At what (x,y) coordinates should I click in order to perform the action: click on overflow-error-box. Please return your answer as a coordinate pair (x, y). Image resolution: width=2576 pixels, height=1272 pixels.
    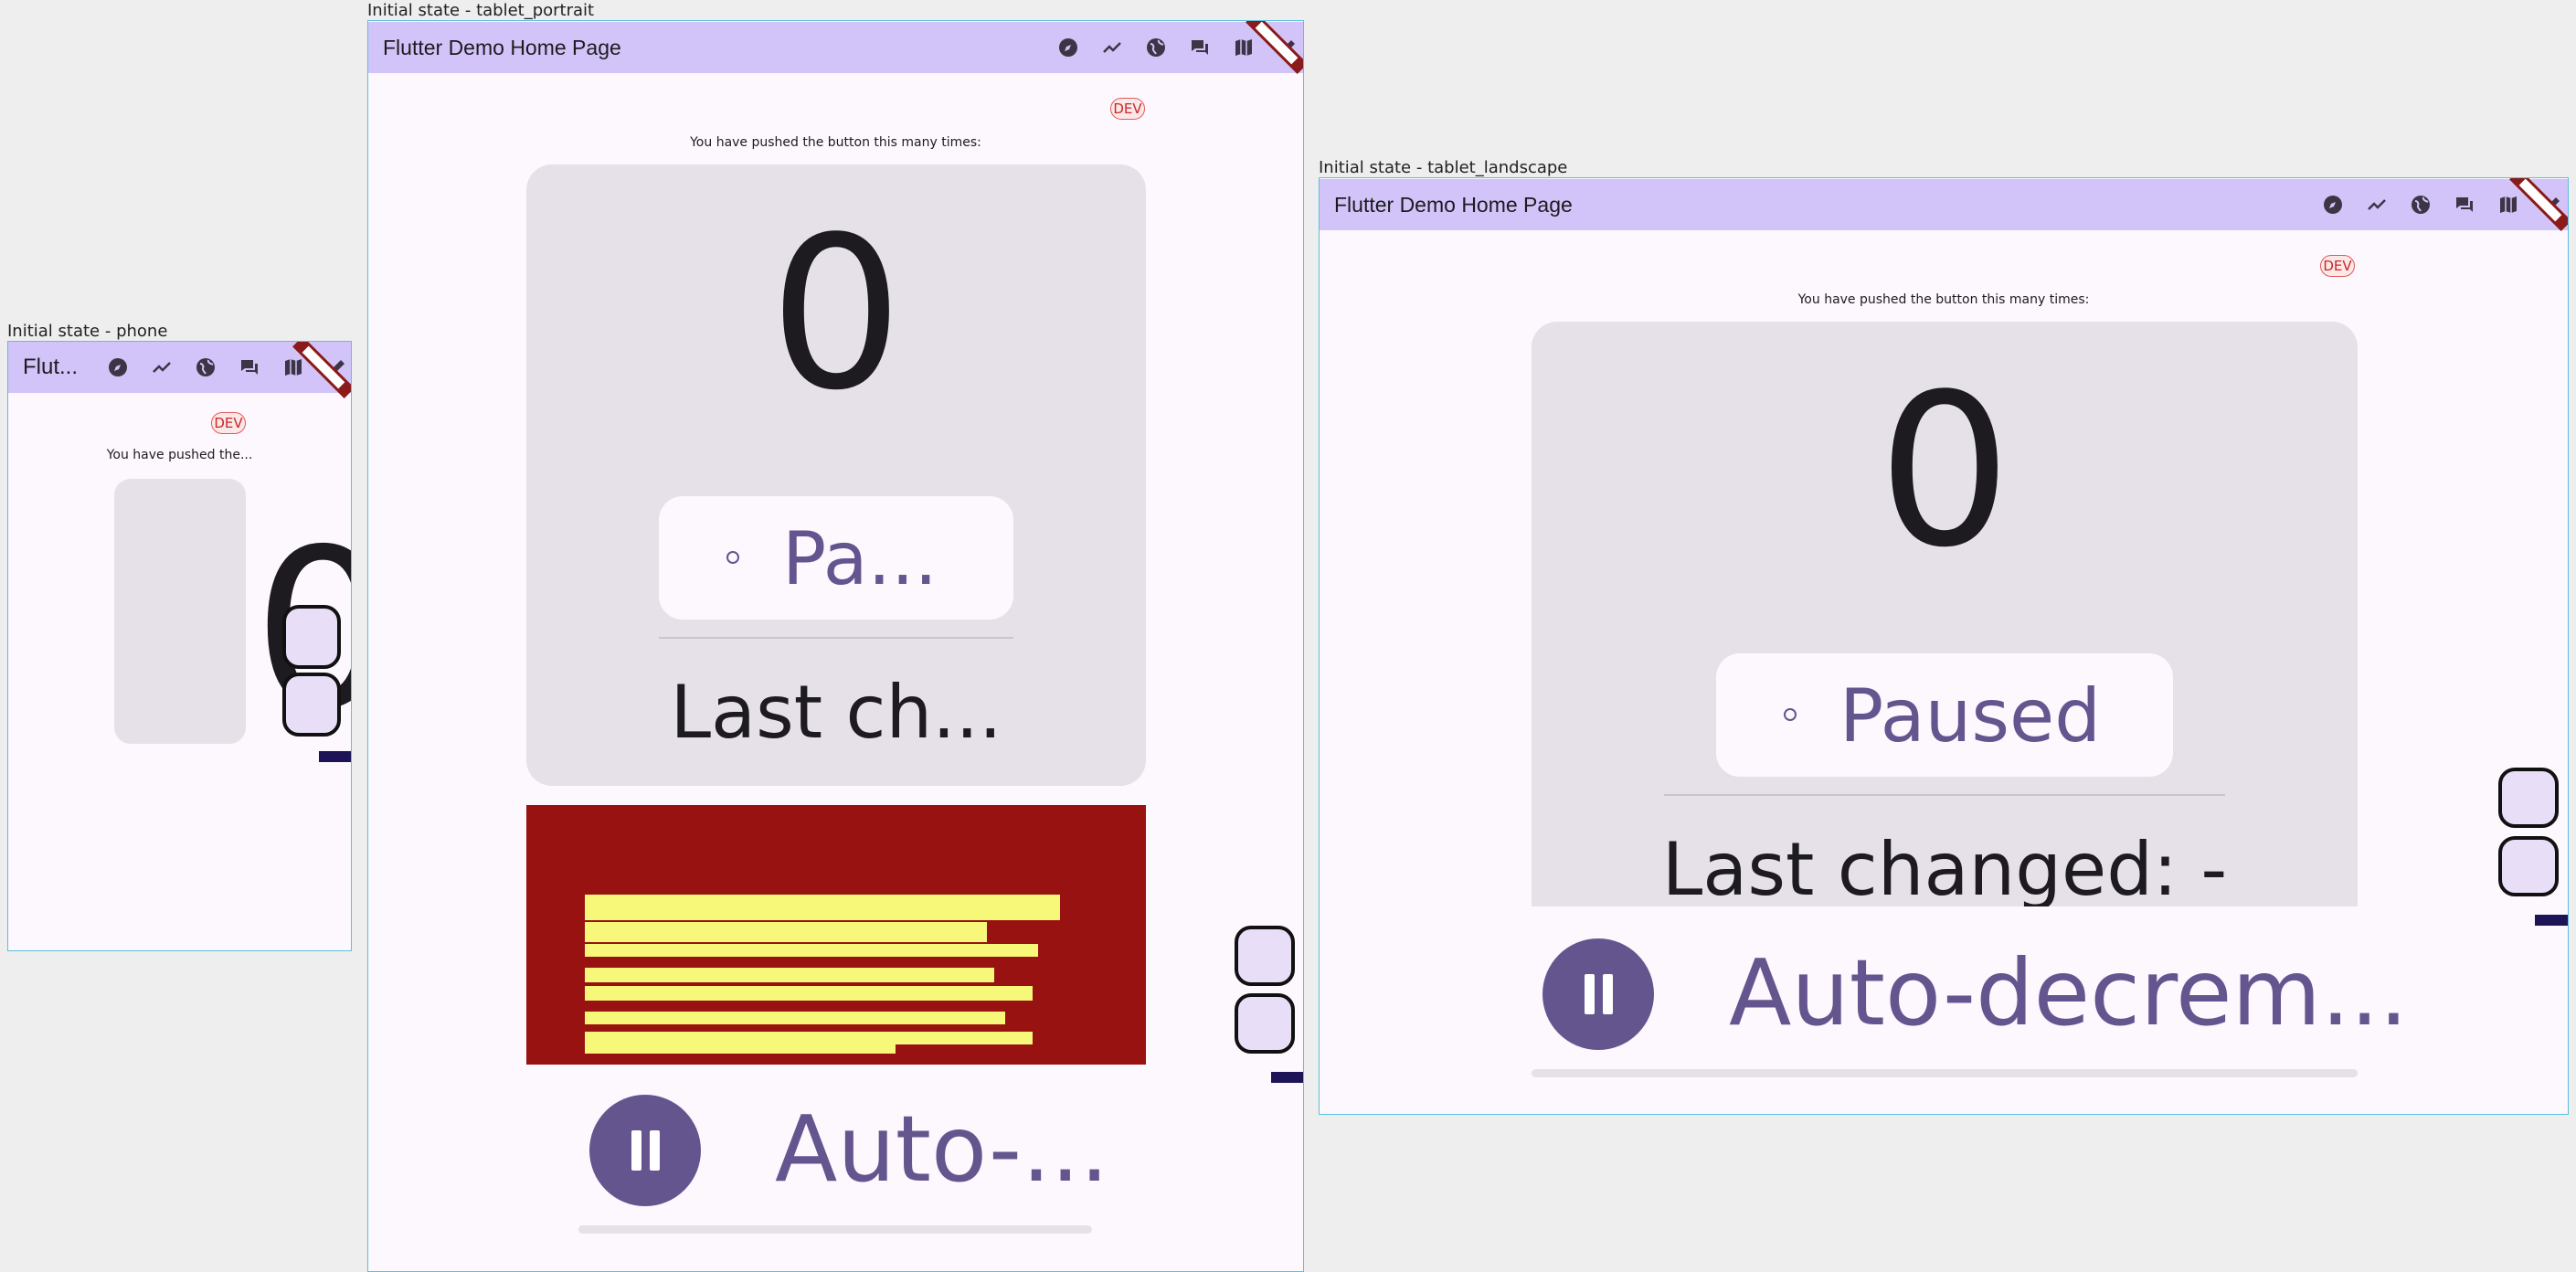
    Looking at the image, I should click on (836, 935).